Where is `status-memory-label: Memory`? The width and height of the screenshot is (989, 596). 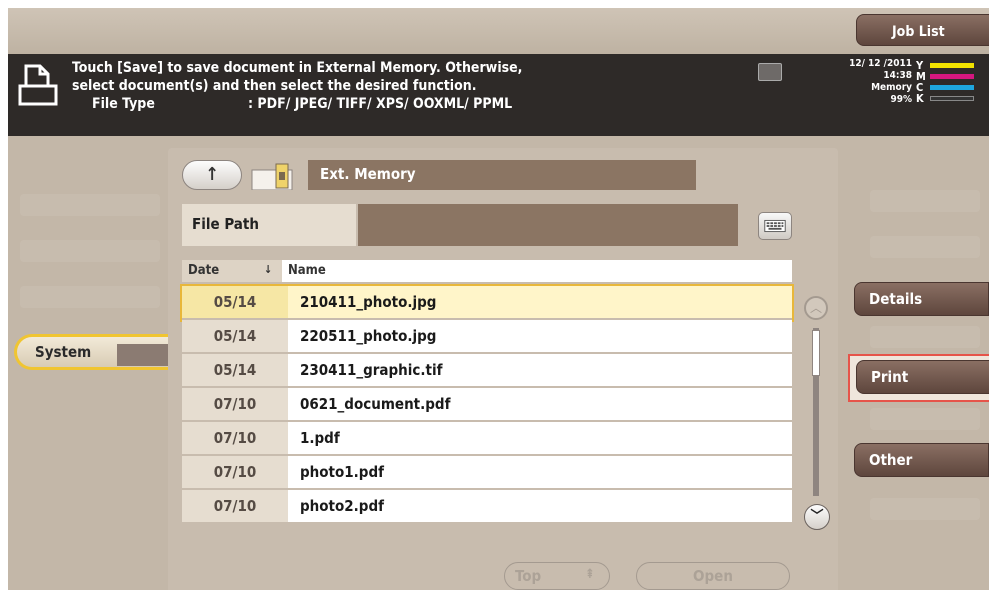 status-memory-label: Memory is located at coordinates (891, 87).